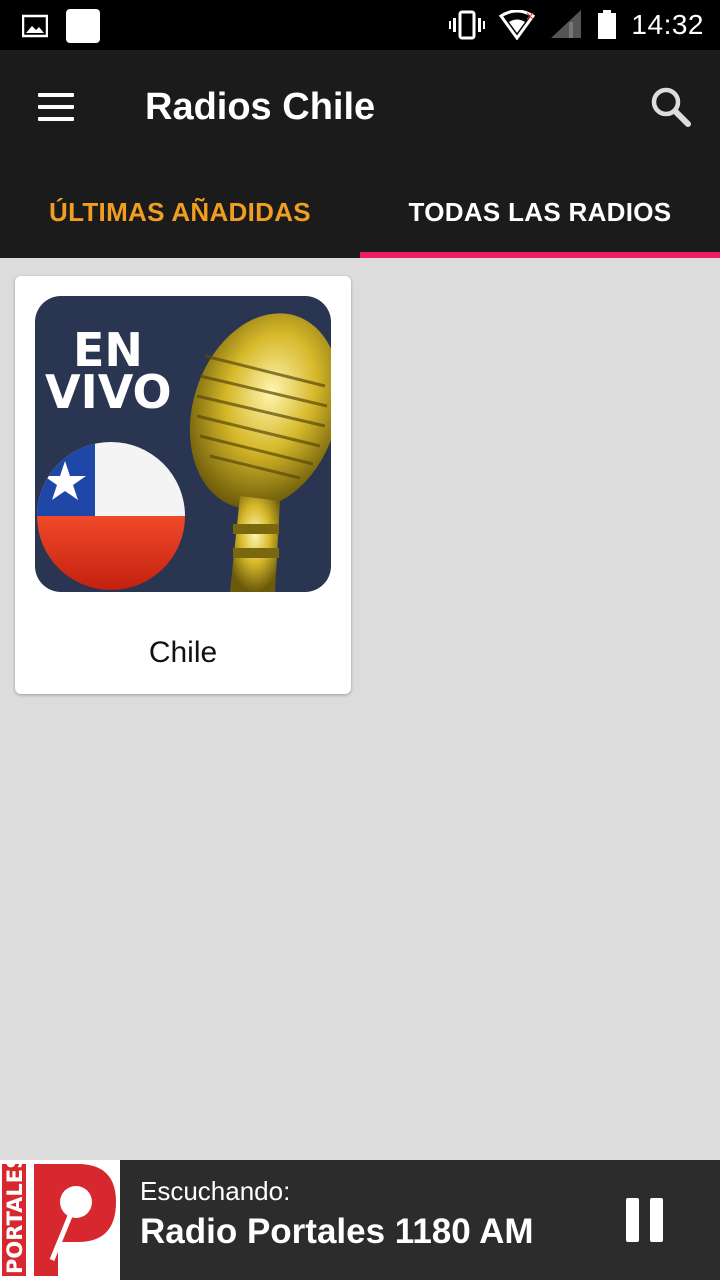 The width and height of the screenshot is (720, 1280). I want to click on vibrate-icon, so click(467, 25).